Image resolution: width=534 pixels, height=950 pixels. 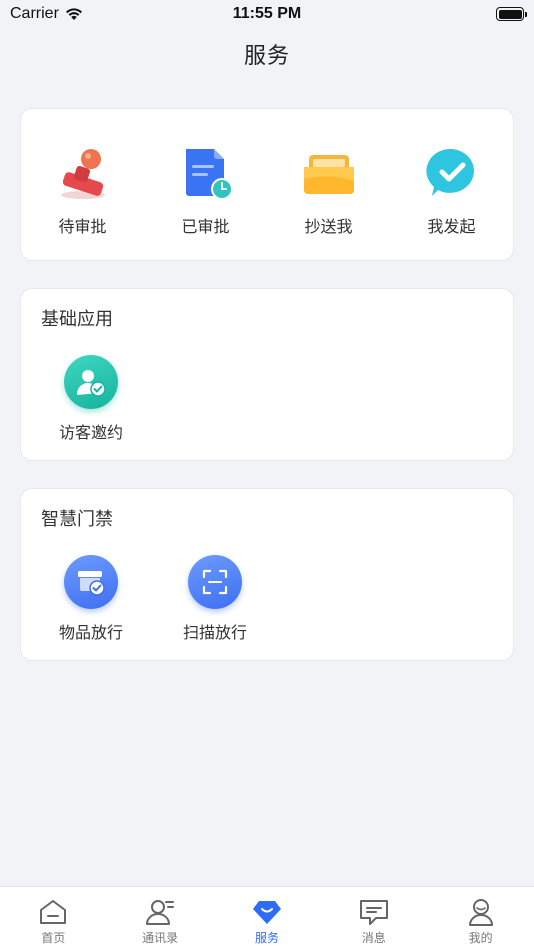 I want to click on cc-me-item: 抄送我, so click(x=329, y=191).